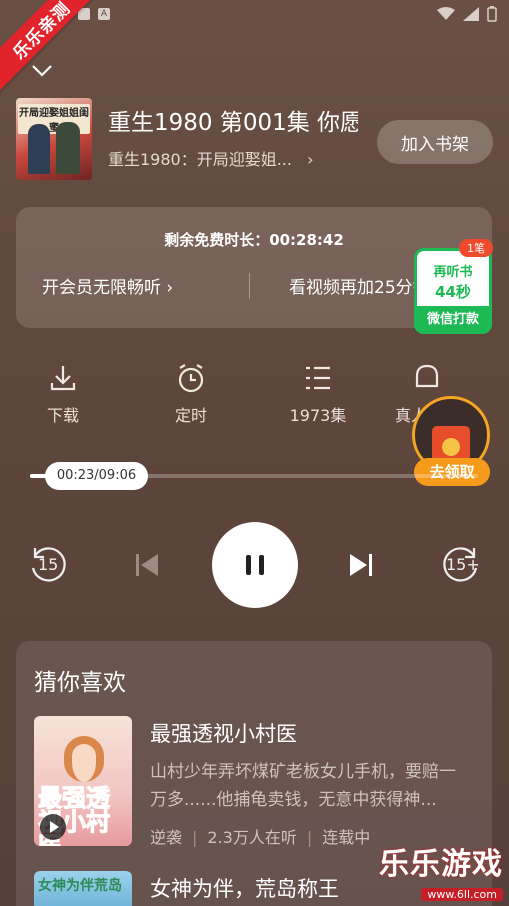  Describe the element at coordinates (63, 394) in the screenshot. I see `download-button: 下载` at that location.